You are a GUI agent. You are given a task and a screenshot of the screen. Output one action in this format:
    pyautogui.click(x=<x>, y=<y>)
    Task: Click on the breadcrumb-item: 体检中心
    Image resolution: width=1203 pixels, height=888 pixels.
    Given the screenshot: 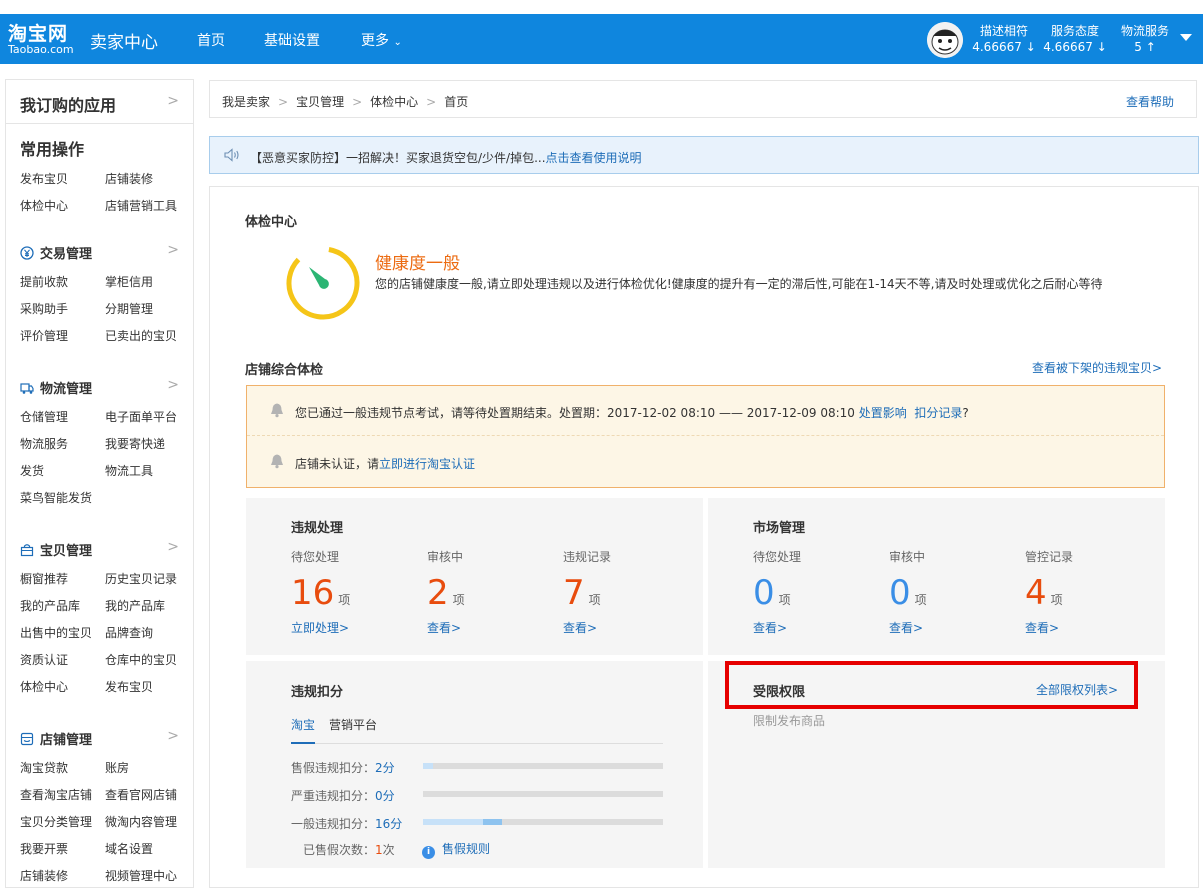 What is the action you would take?
    pyautogui.click(x=394, y=102)
    